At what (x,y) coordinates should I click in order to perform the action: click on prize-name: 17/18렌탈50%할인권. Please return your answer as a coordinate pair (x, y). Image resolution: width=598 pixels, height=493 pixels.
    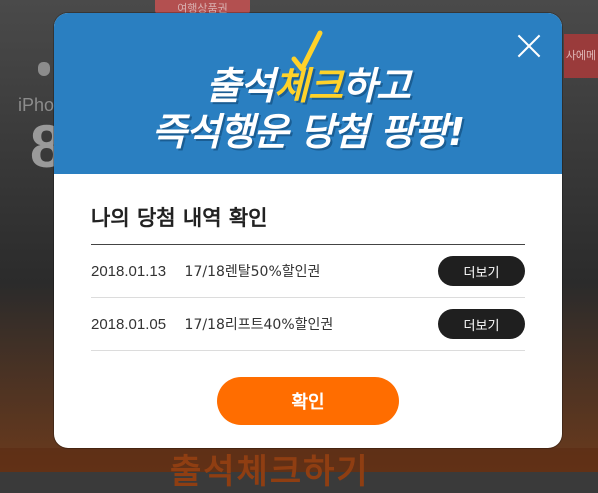
    Looking at the image, I should click on (252, 272).